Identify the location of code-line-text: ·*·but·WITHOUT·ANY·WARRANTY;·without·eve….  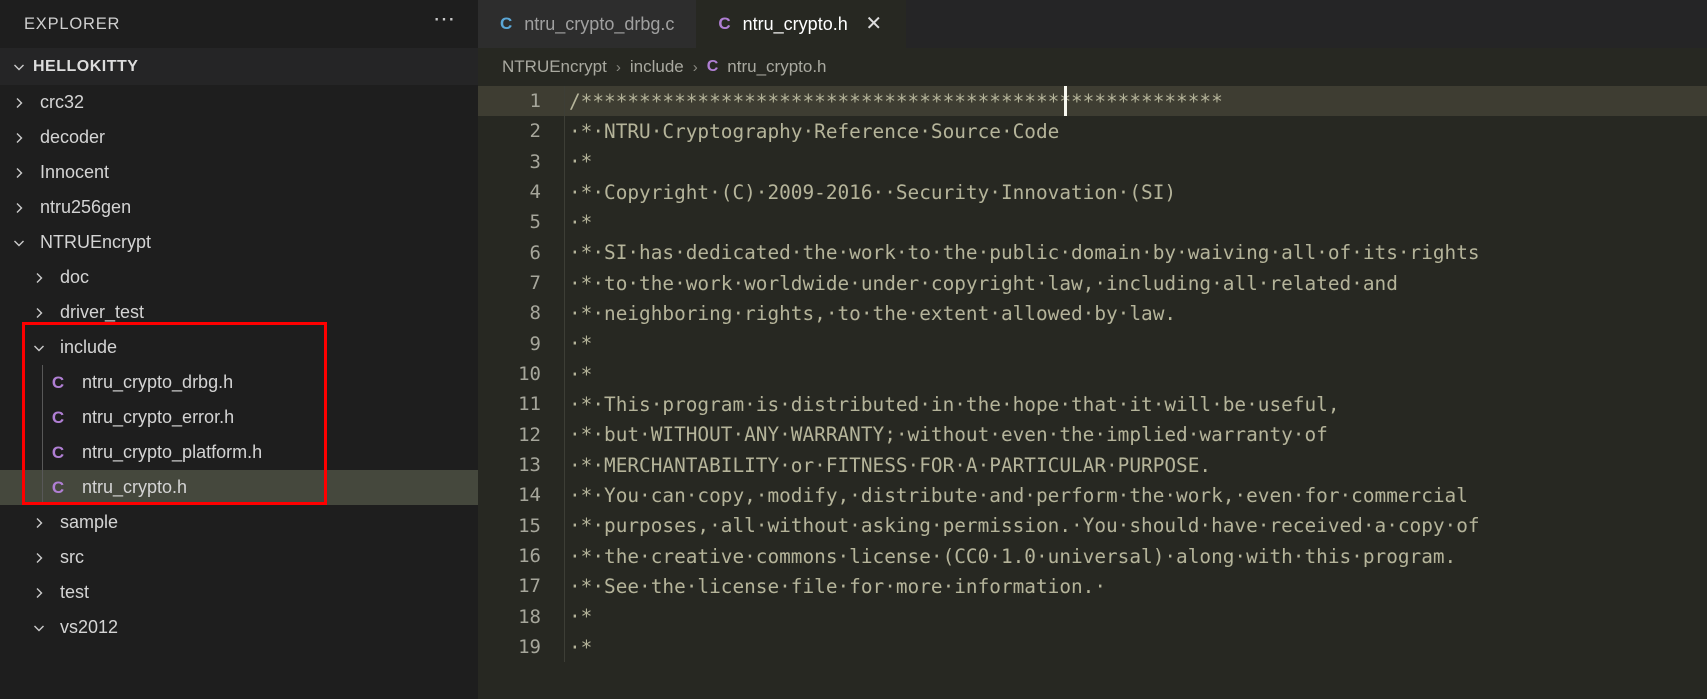
(948, 435).